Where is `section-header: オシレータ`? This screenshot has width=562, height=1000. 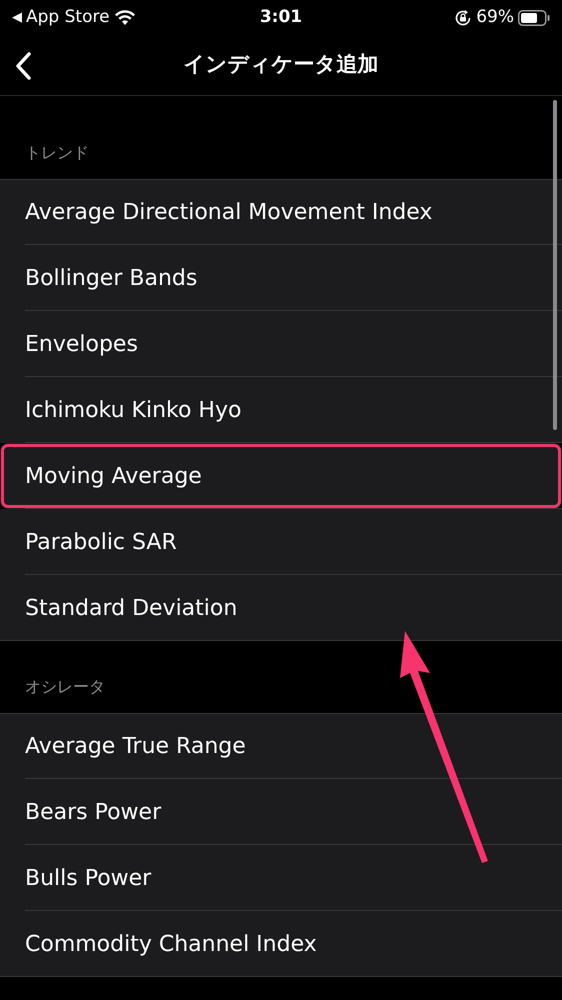
section-header: オシレータ is located at coordinates (65, 687).